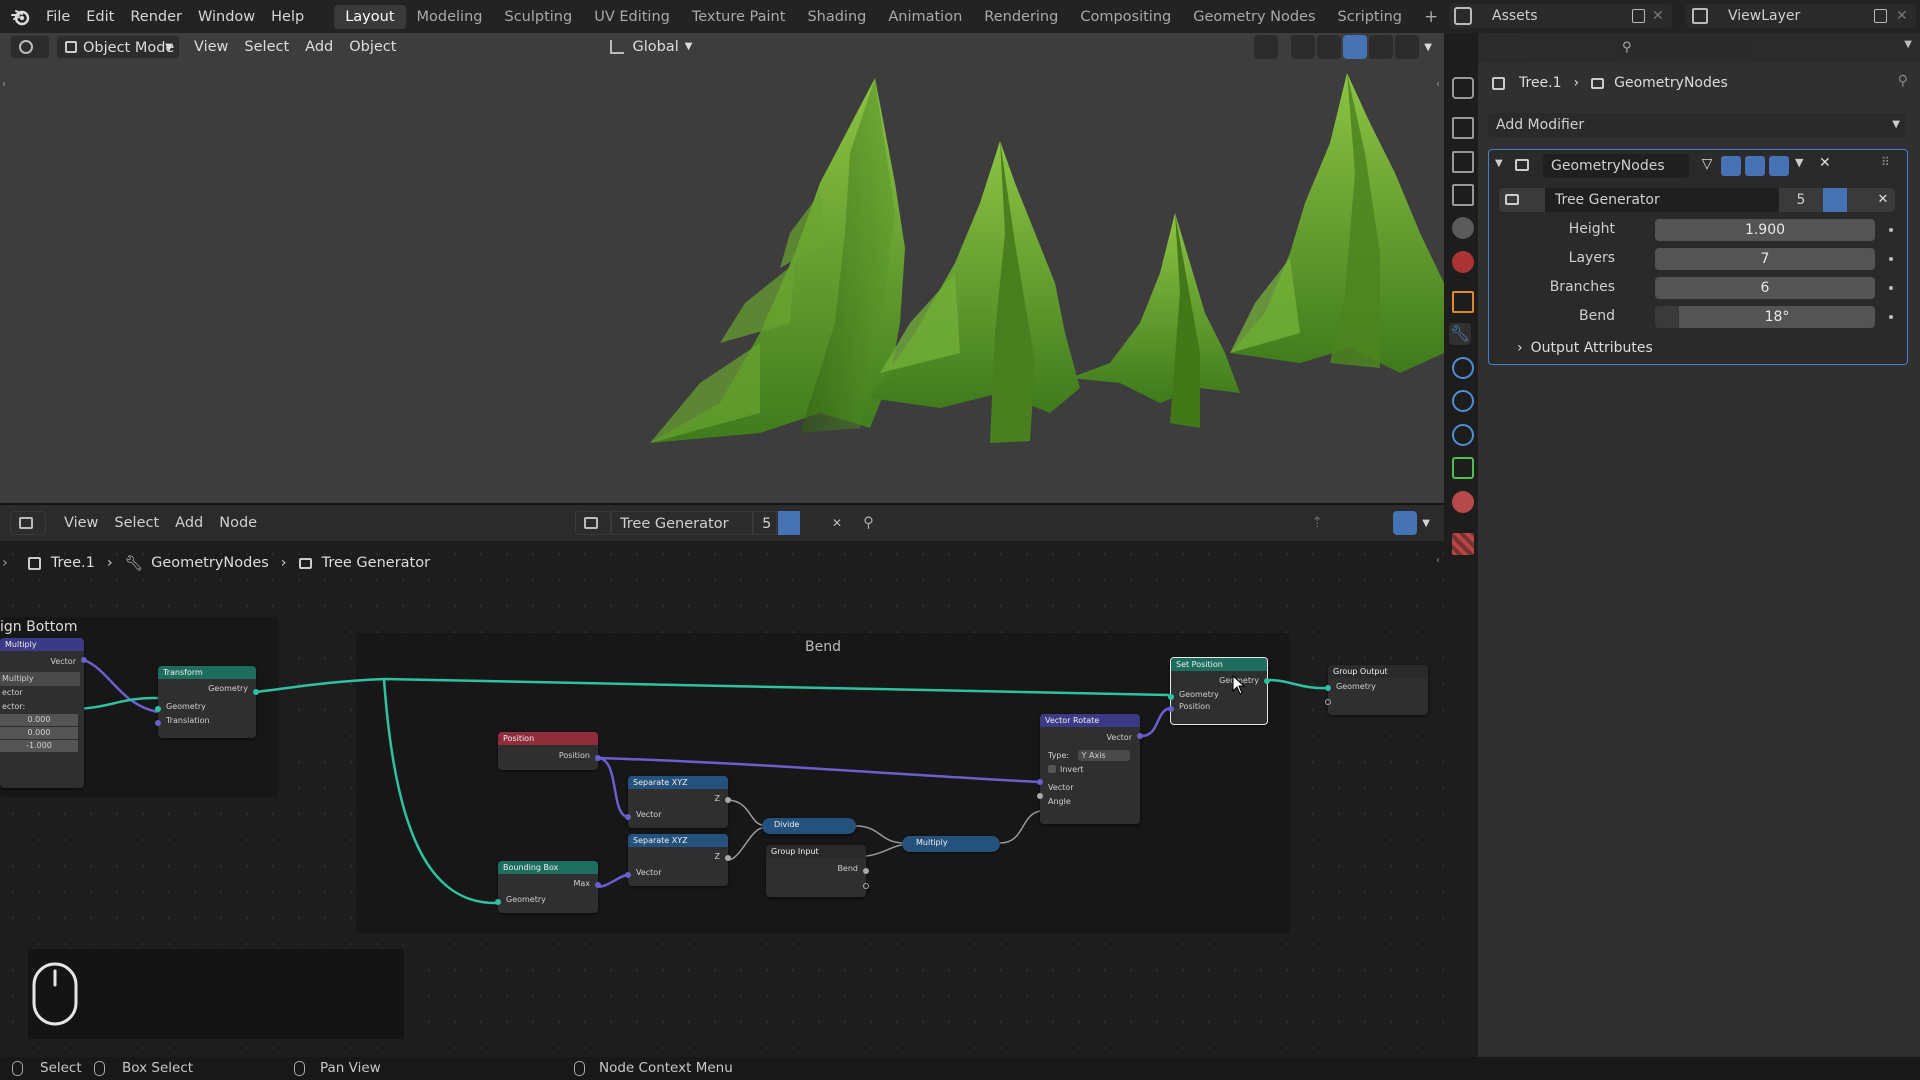 The width and height of the screenshot is (1920, 1080). Describe the element at coordinates (1683, 48) in the screenshot. I see `properties-search-field: ⚲` at that location.